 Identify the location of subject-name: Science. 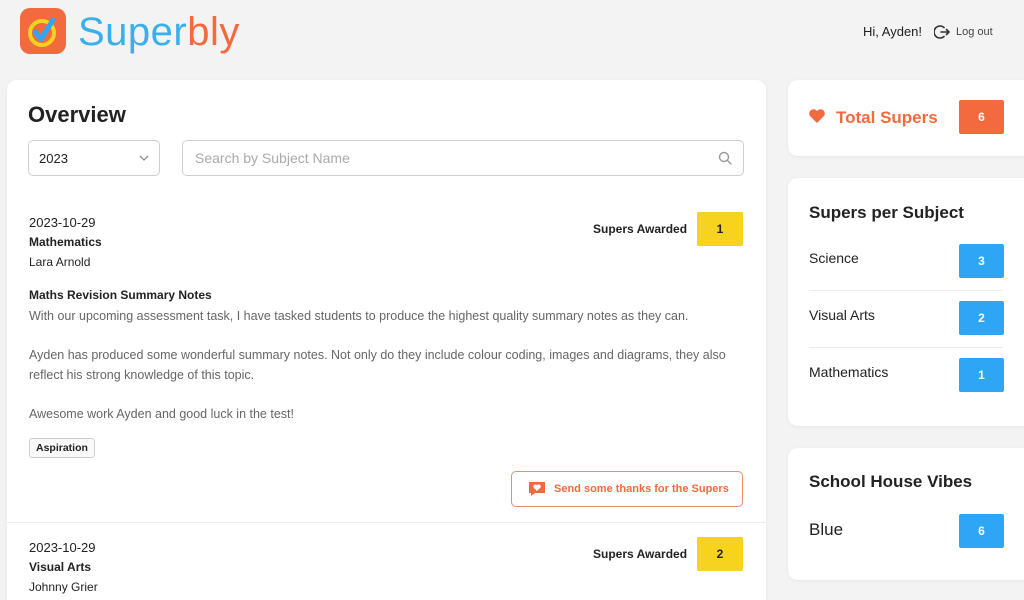
(834, 258).